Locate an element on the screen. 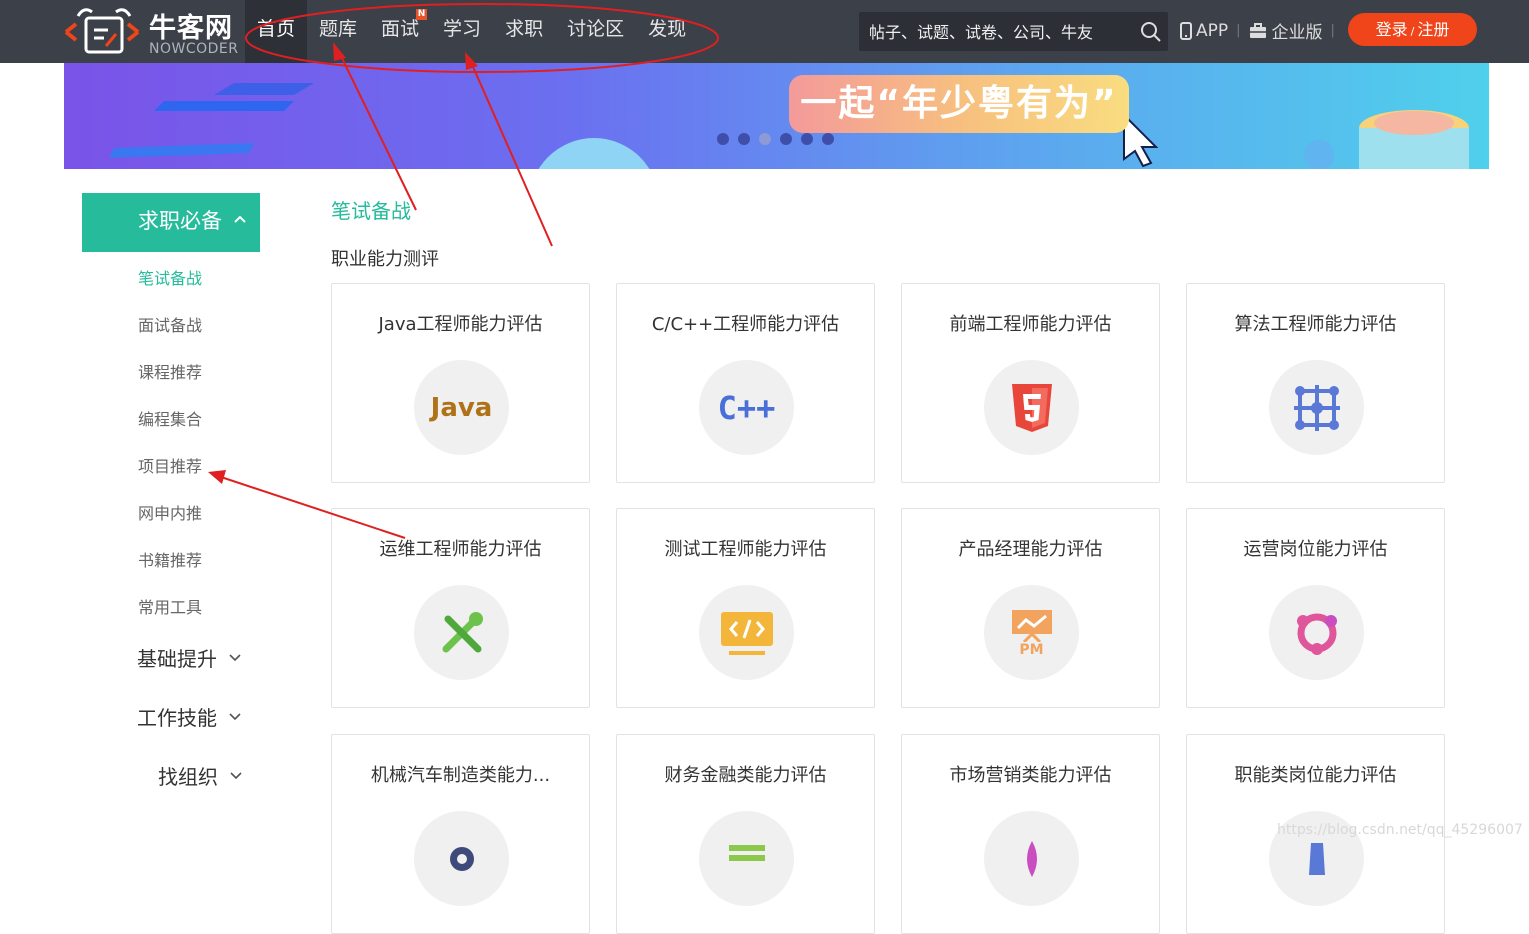 The image size is (1529, 934). logo-subtitle: NOWCODER is located at coordinates (194, 49).